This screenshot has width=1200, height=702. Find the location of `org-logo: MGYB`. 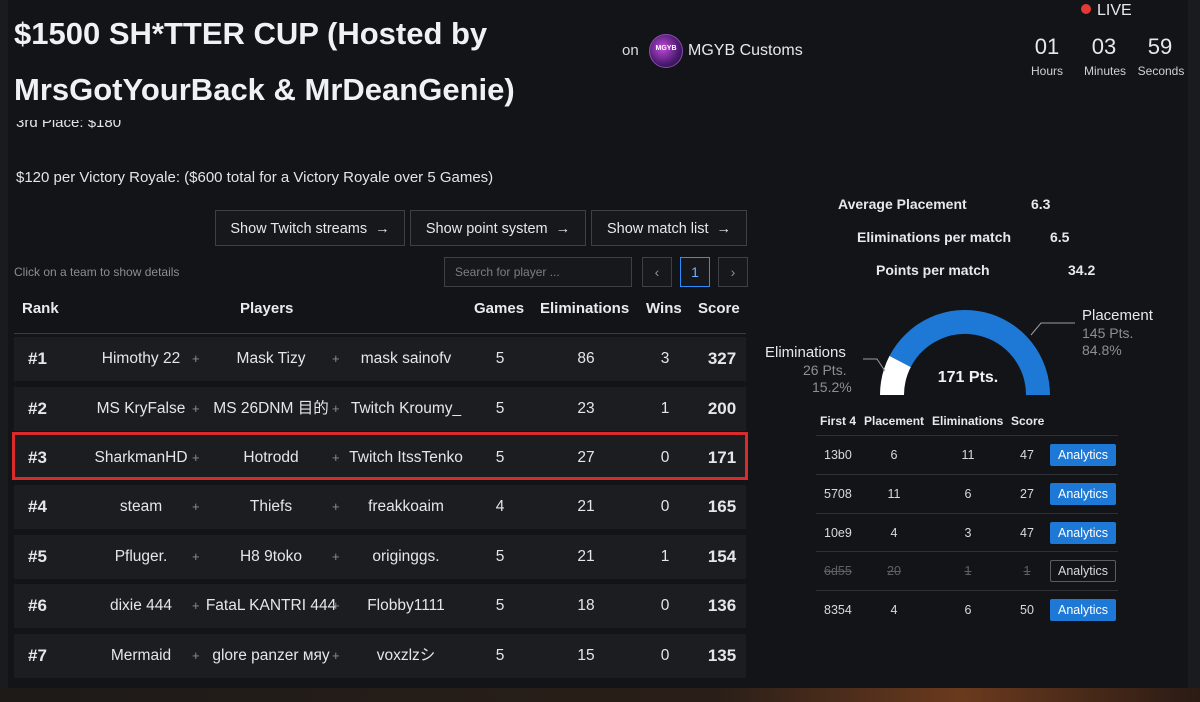

org-logo: MGYB is located at coordinates (666, 51).